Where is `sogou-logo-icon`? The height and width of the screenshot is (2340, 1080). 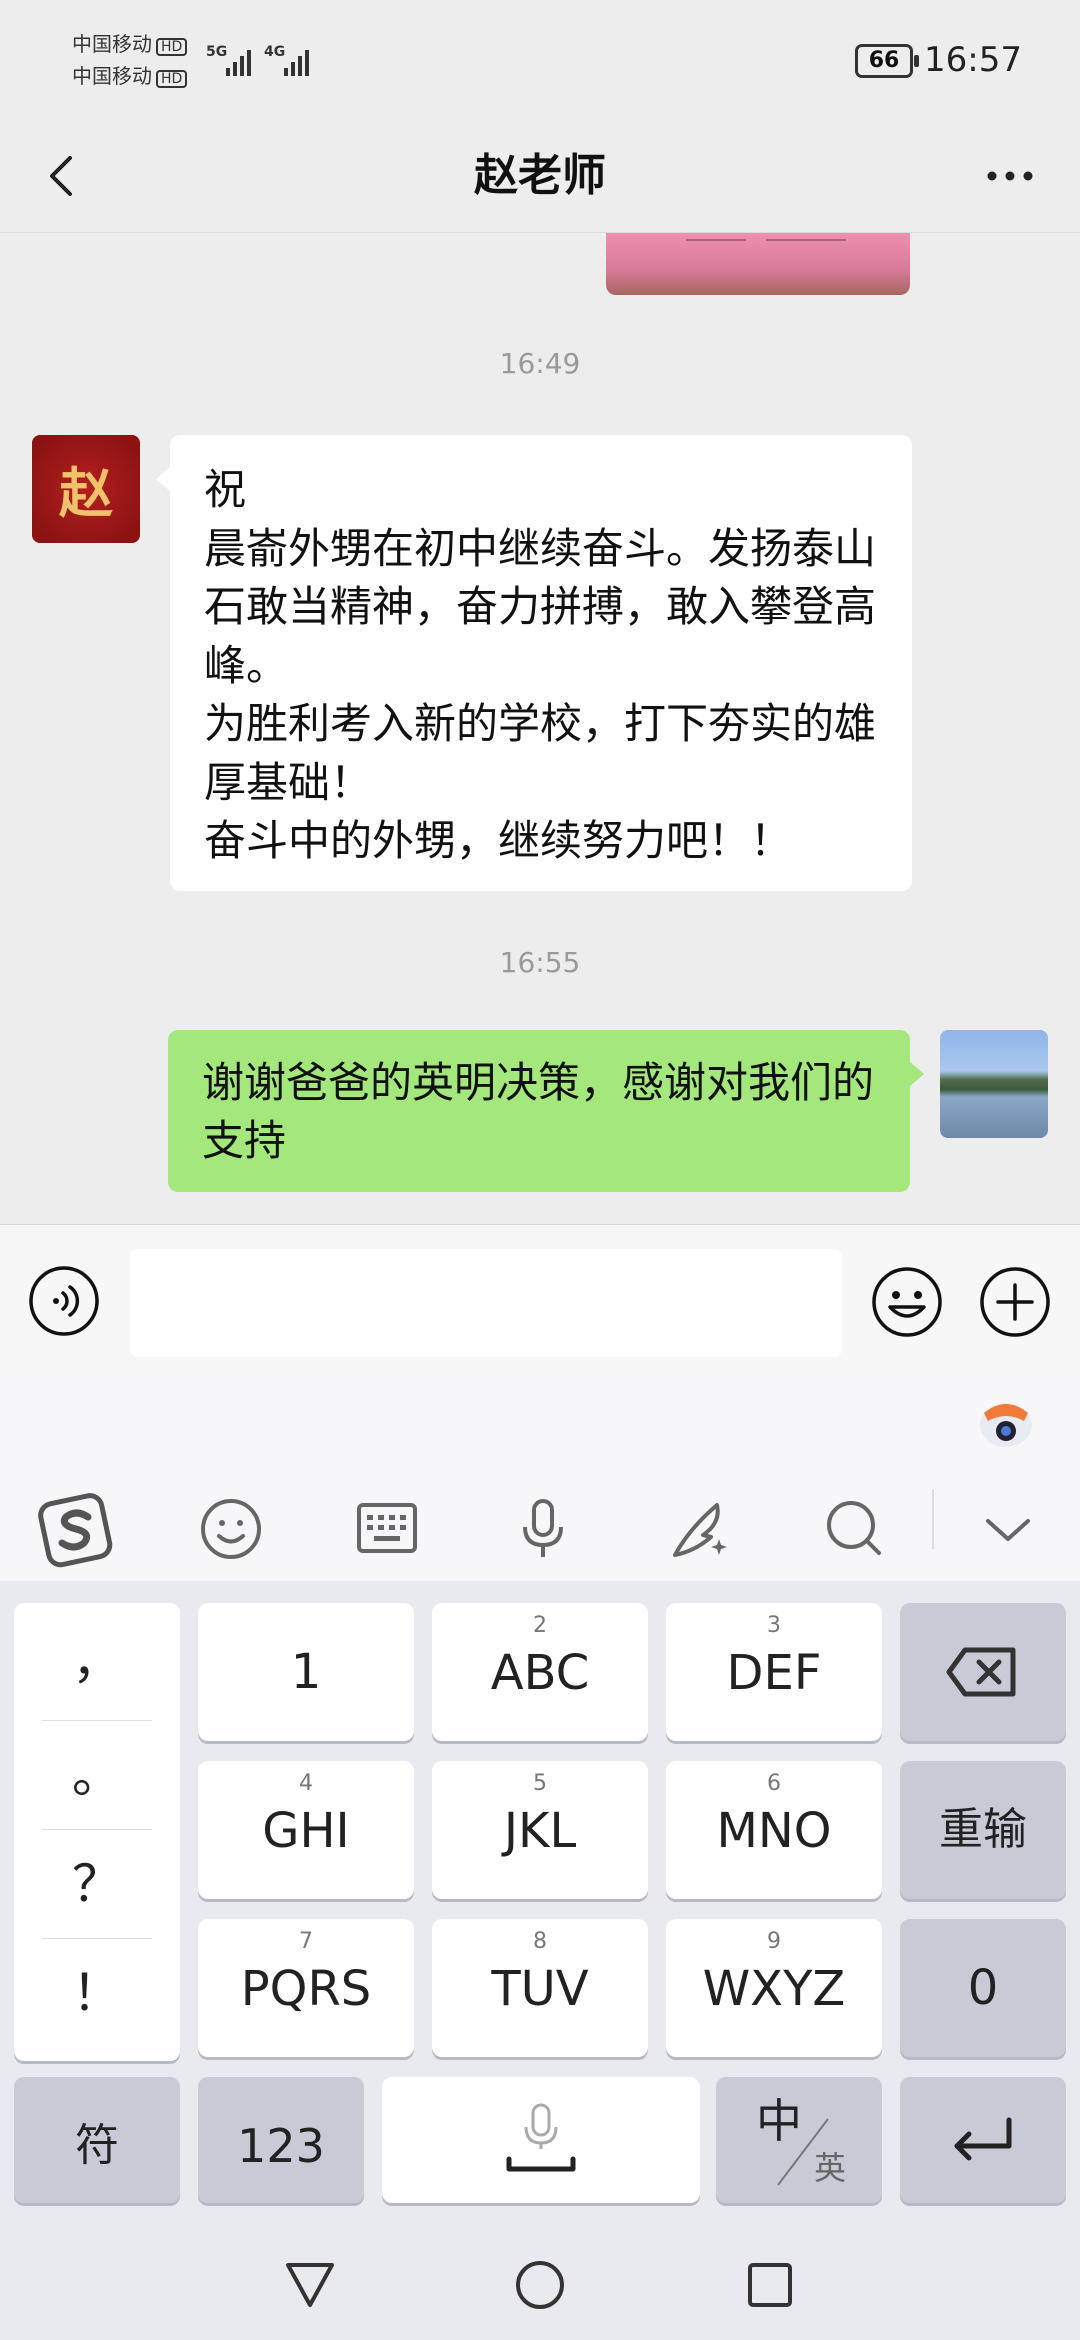 sogou-logo-icon is located at coordinates (76, 1529).